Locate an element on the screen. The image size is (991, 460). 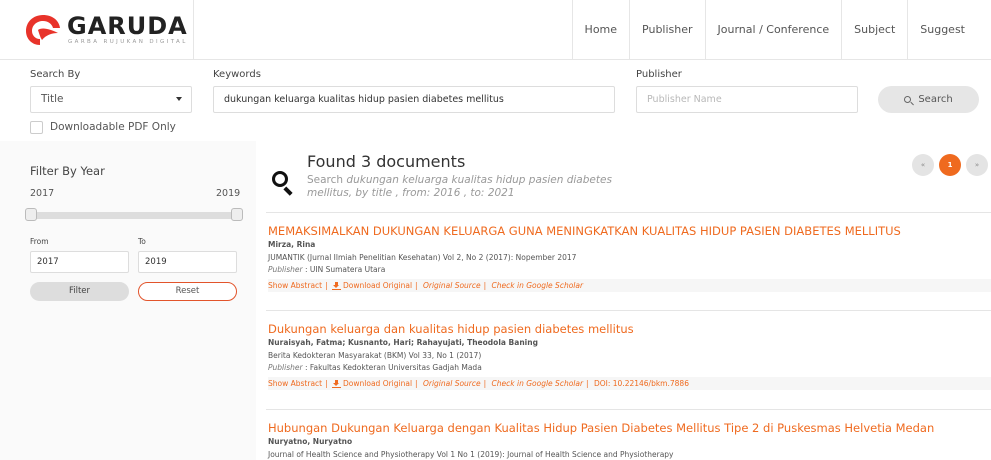
year-slider-min-handle is located at coordinates (31, 214).